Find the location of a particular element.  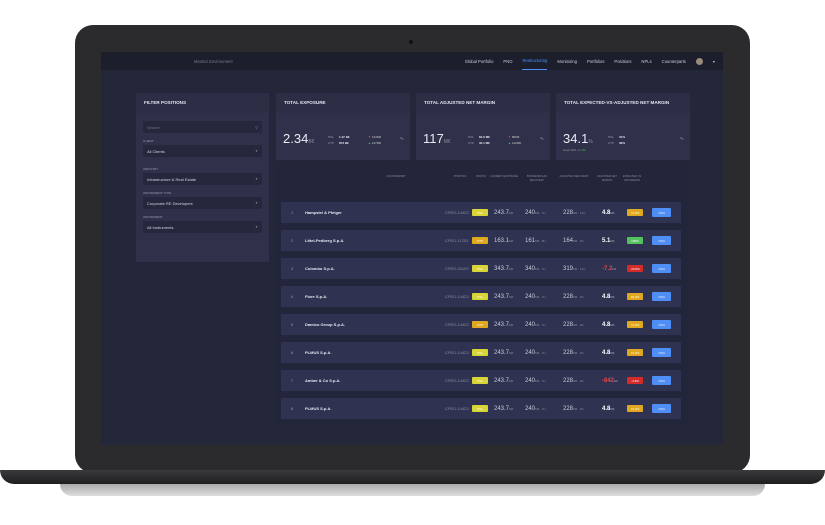

column-header: COUNTERPART is located at coordinates (396, 177).